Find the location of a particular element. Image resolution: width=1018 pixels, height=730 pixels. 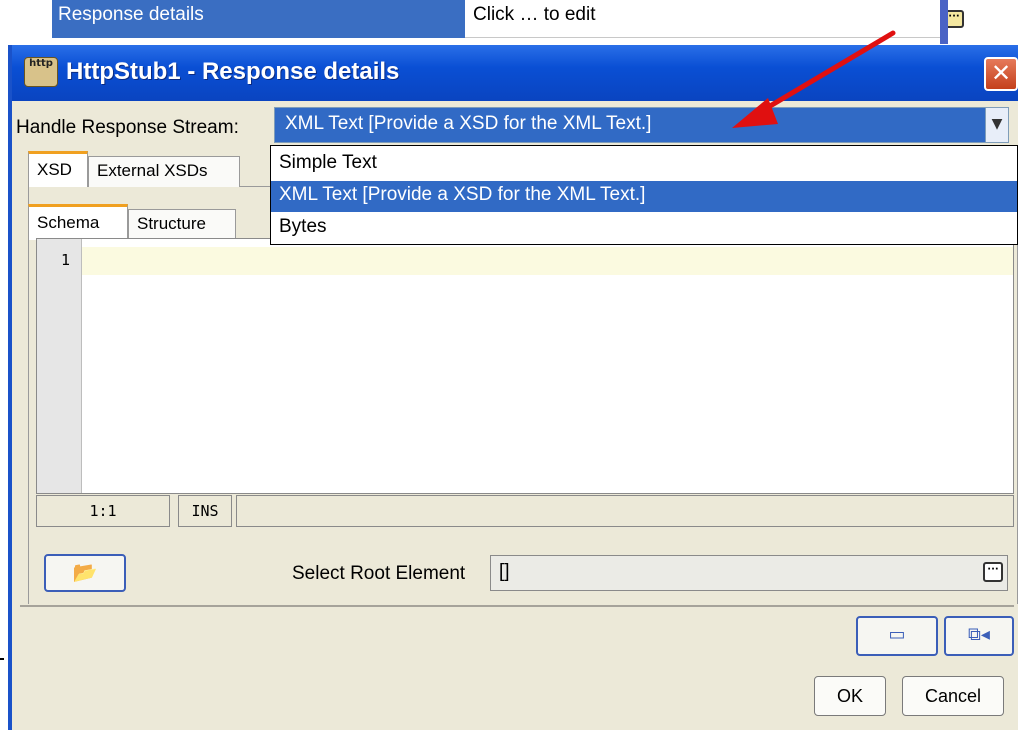

ellipsis-icon: ··· is located at coordinates (993, 572).